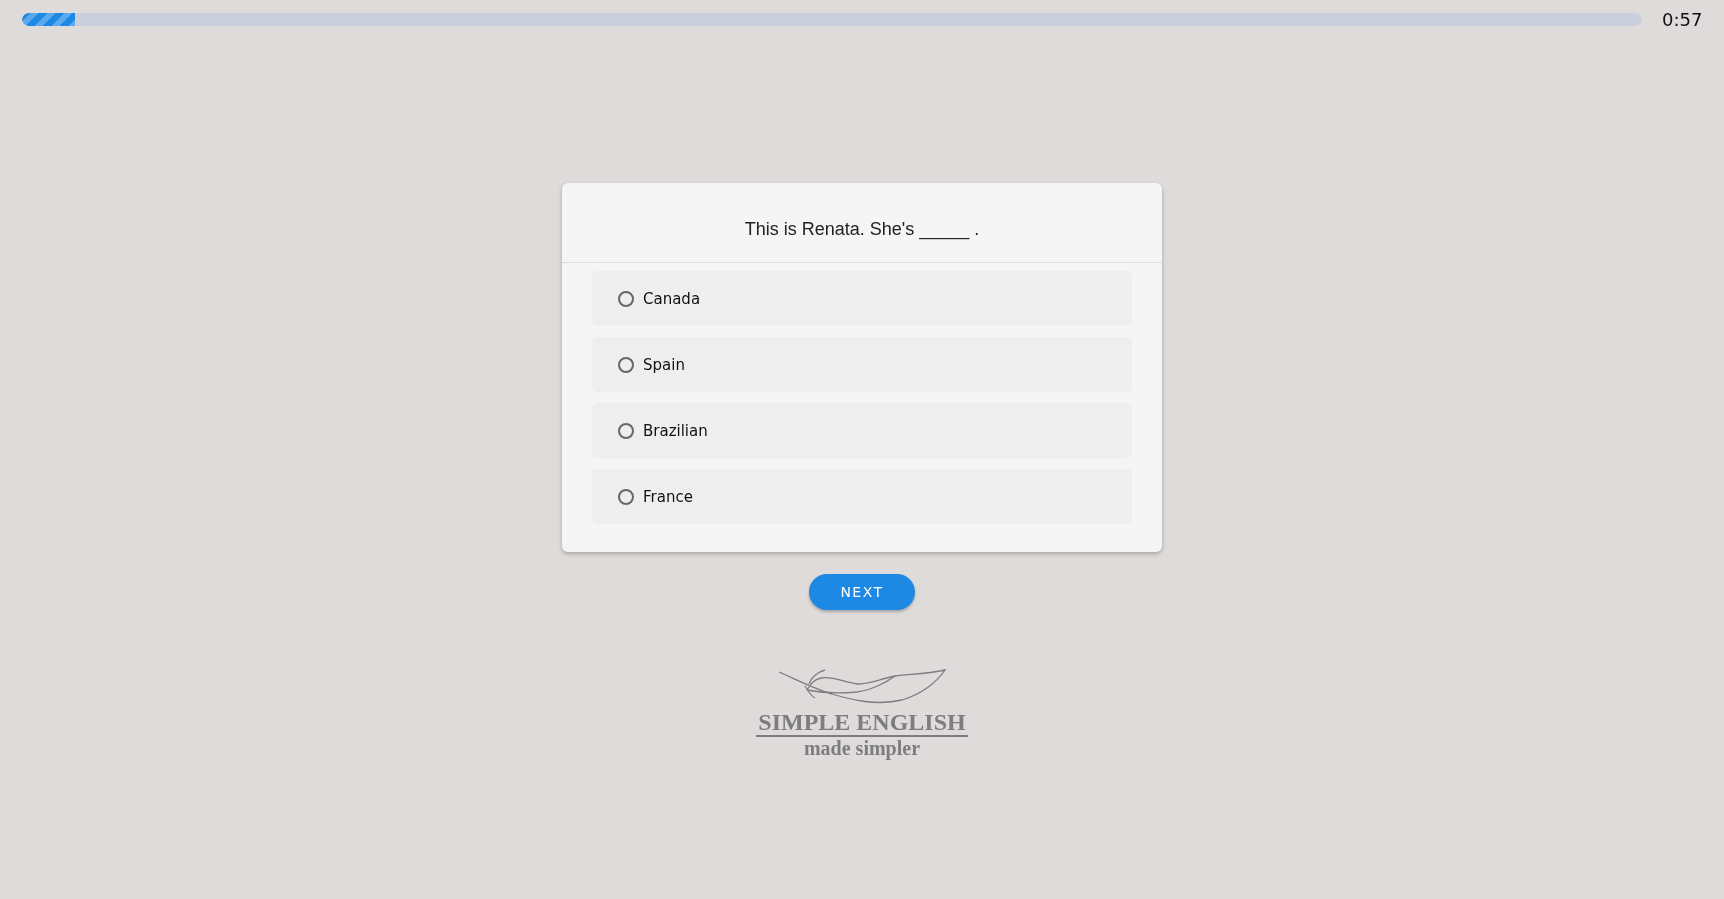 The image size is (1724, 899). Describe the element at coordinates (862, 223) in the screenshot. I see `question-text: This is Renata. She's _____ .` at that location.